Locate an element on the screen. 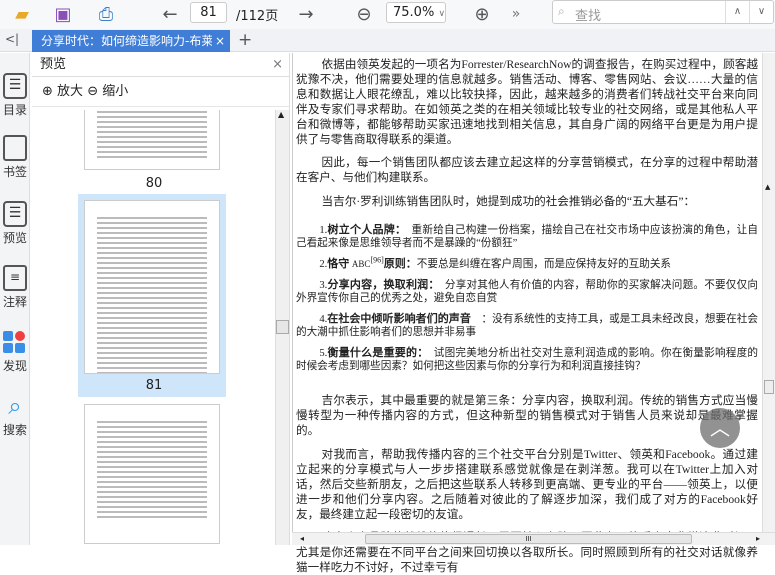 The width and height of the screenshot is (775, 575). sidebar-item-label: 预览 is located at coordinates (14, 238).